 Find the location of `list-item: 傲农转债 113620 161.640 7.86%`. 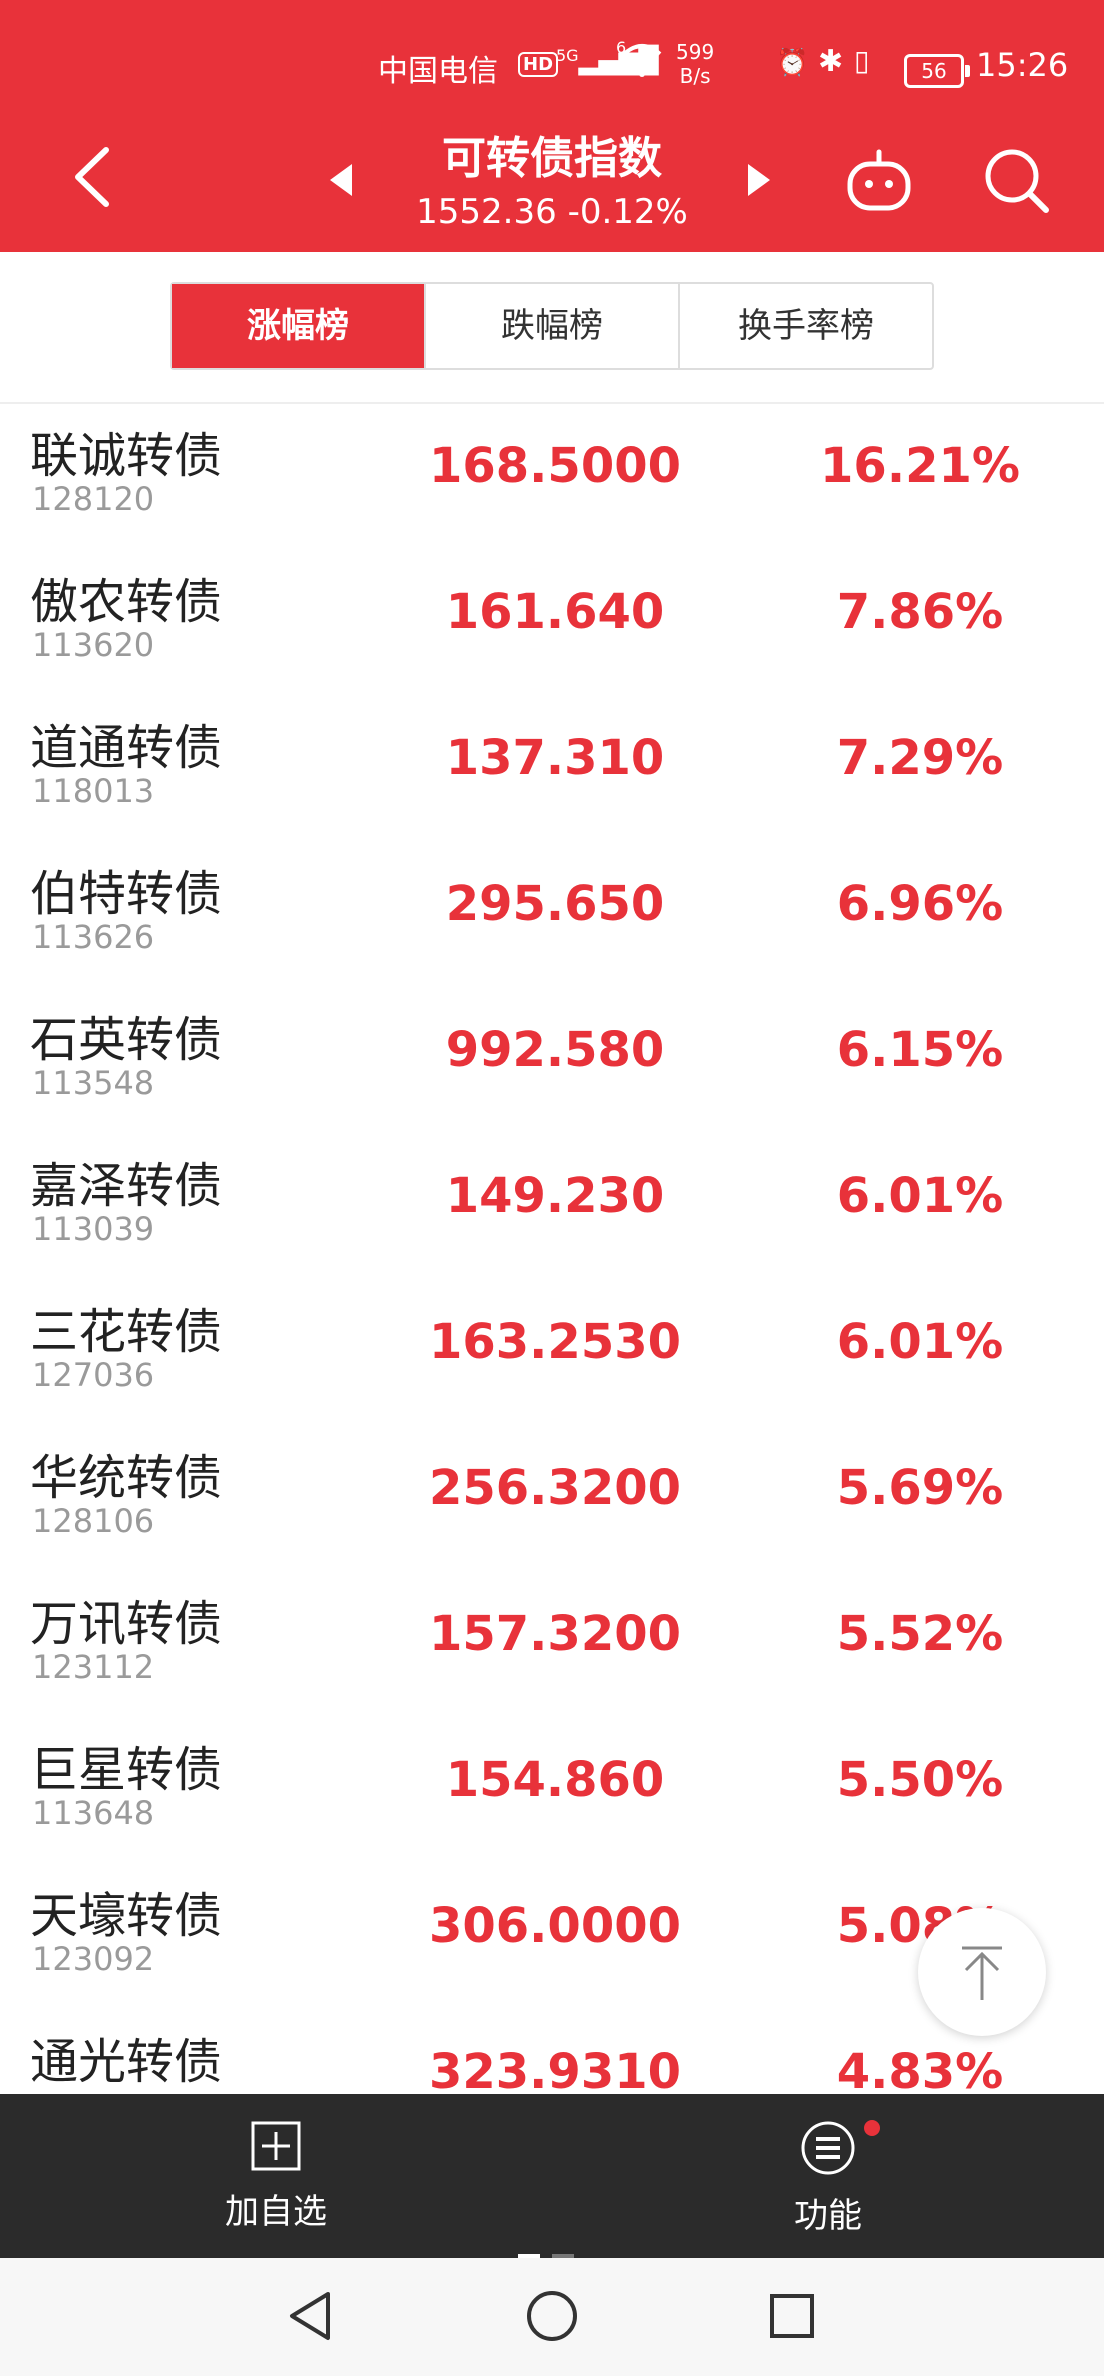

list-item: 傲农转债 113620 161.640 7.86% is located at coordinates (552, 623).